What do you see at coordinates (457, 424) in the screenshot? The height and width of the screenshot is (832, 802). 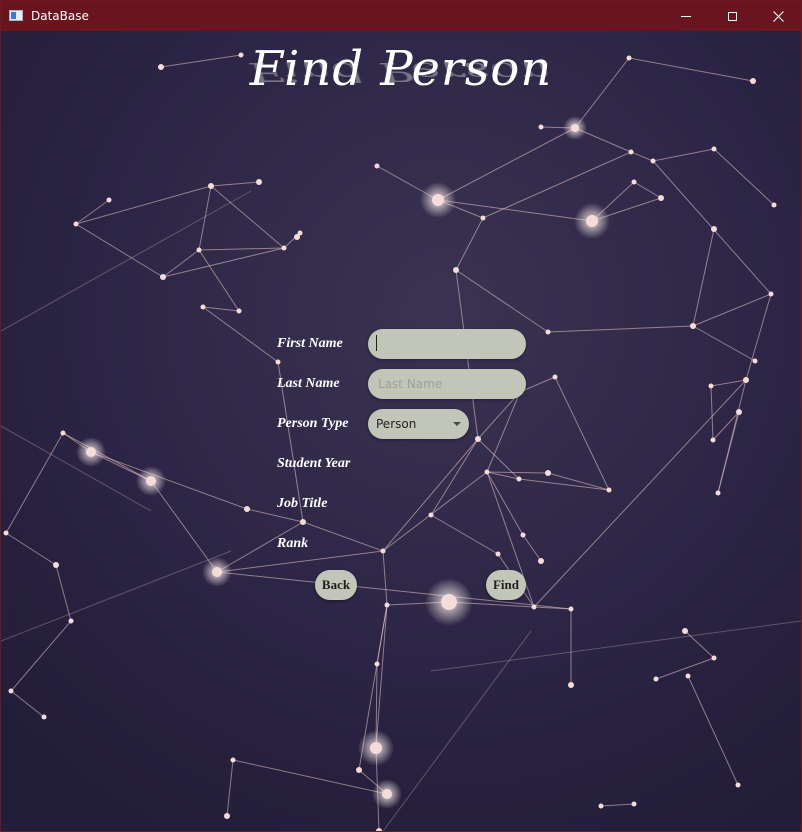 I see `chevron-down-icon` at bounding box center [457, 424].